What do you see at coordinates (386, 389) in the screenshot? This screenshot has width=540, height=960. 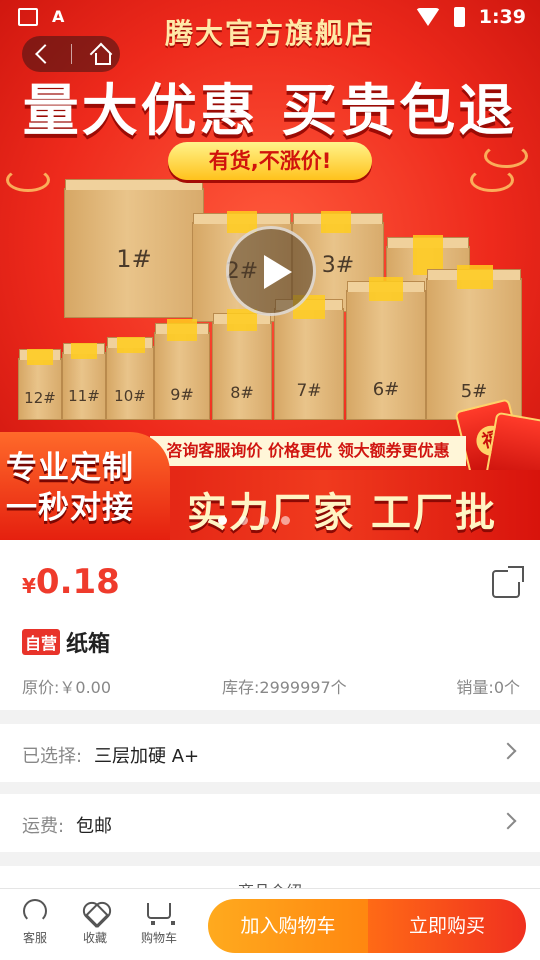 I see `box-label: 6#` at bounding box center [386, 389].